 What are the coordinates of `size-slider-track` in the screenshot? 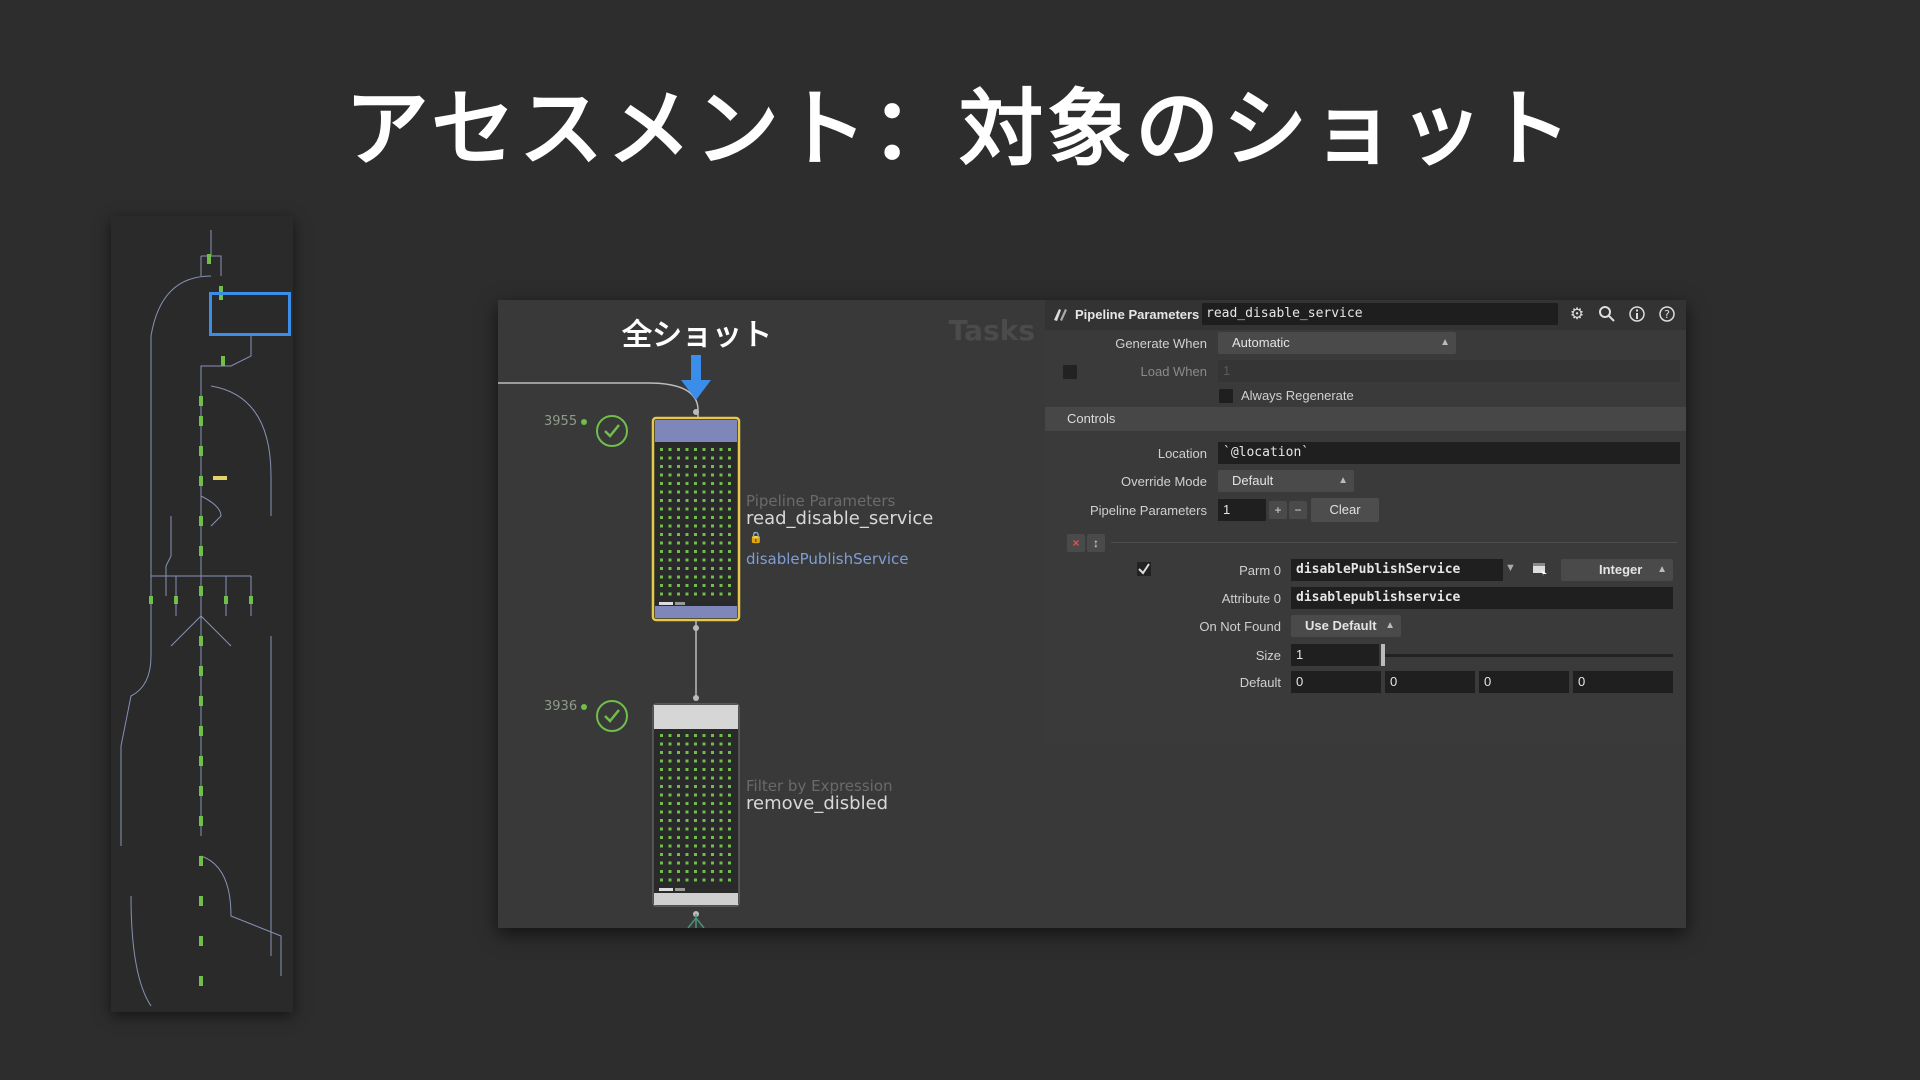 It's located at (1528, 655).